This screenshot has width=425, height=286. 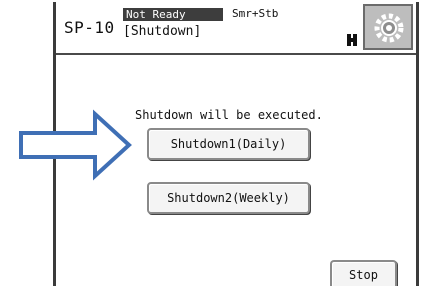 What do you see at coordinates (255, 13) in the screenshot?
I see `mode-label: Smr+Stb` at bounding box center [255, 13].